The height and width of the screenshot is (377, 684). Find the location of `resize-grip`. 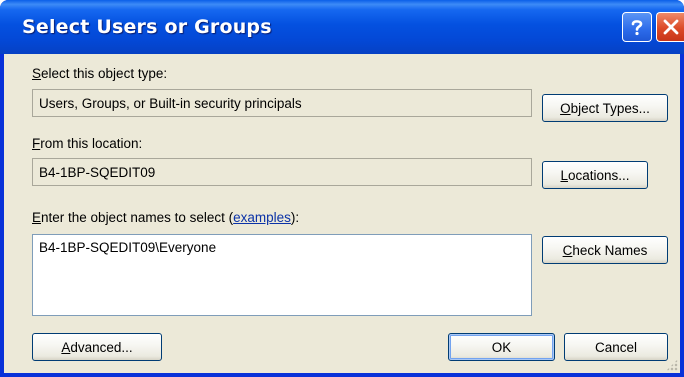

resize-grip is located at coordinates (672, 365).